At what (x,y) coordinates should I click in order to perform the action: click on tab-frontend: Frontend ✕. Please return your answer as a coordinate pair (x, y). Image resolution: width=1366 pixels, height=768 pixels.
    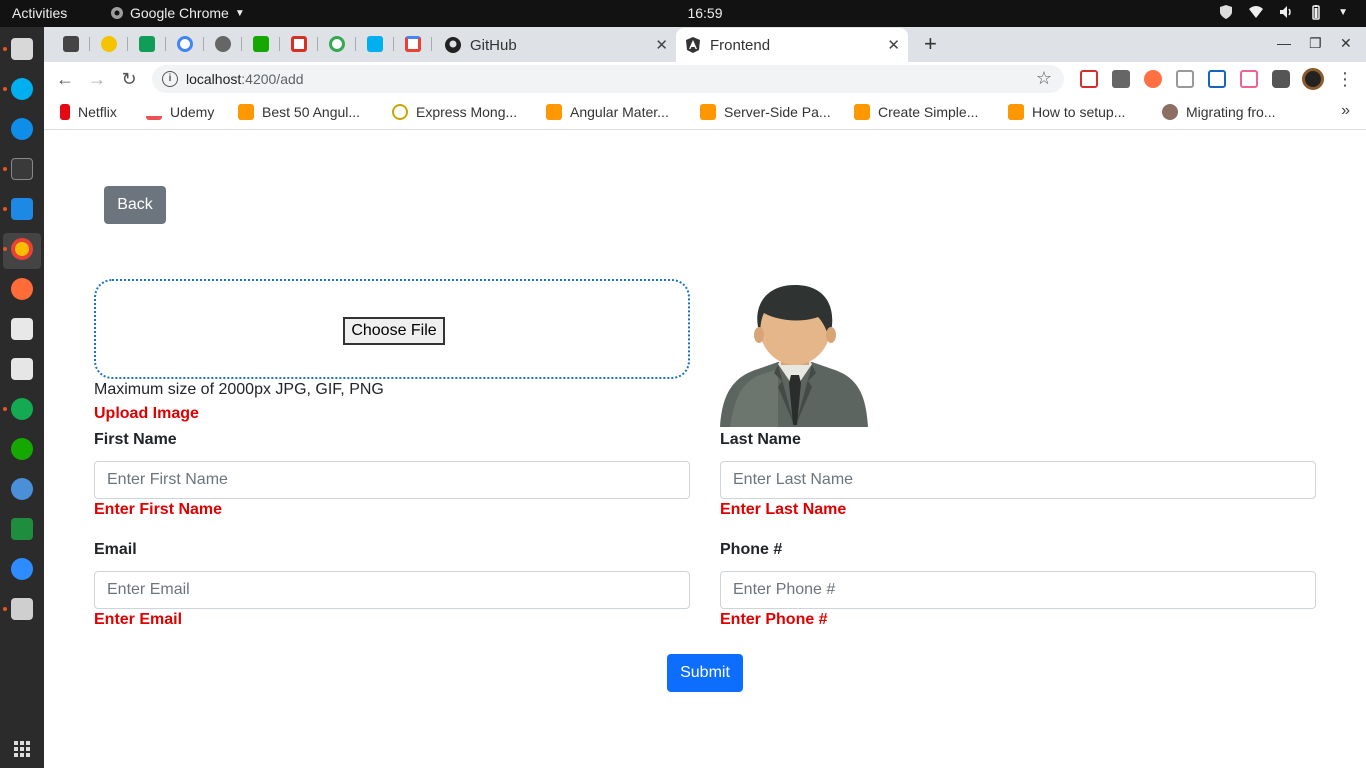
    Looking at the image, I should click on (792, 45).